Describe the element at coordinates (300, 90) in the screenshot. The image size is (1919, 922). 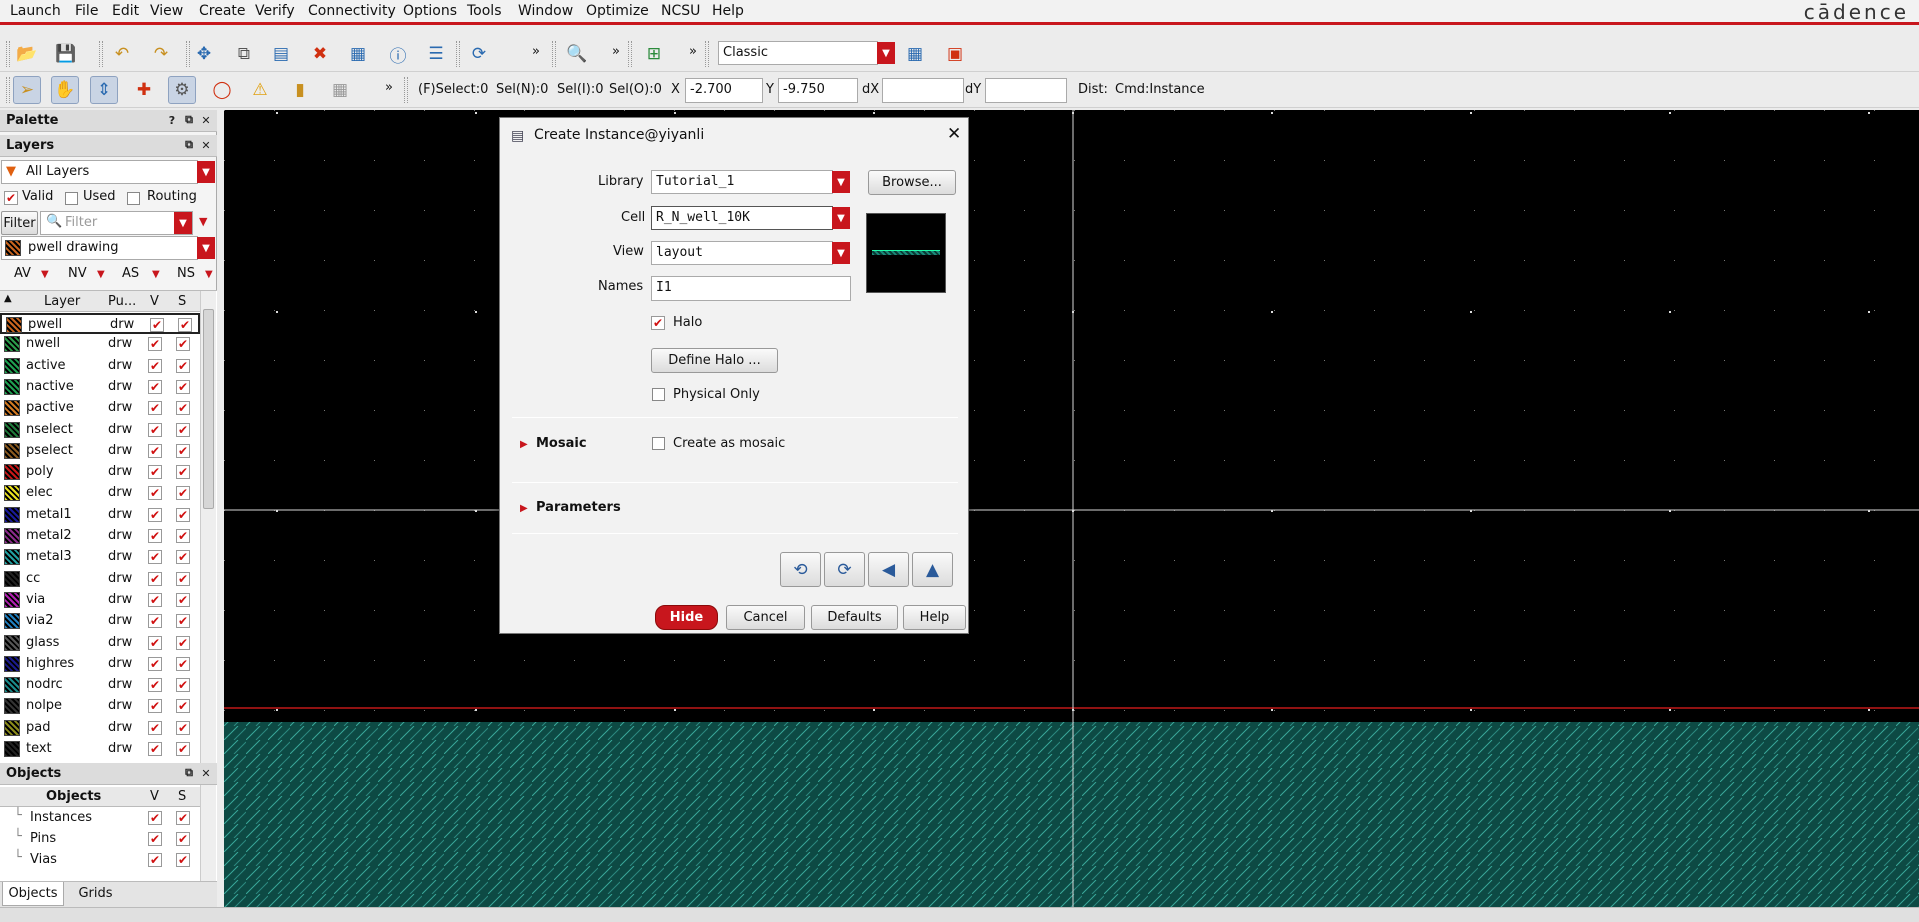
I see `marker-icon: ▮` at that location.